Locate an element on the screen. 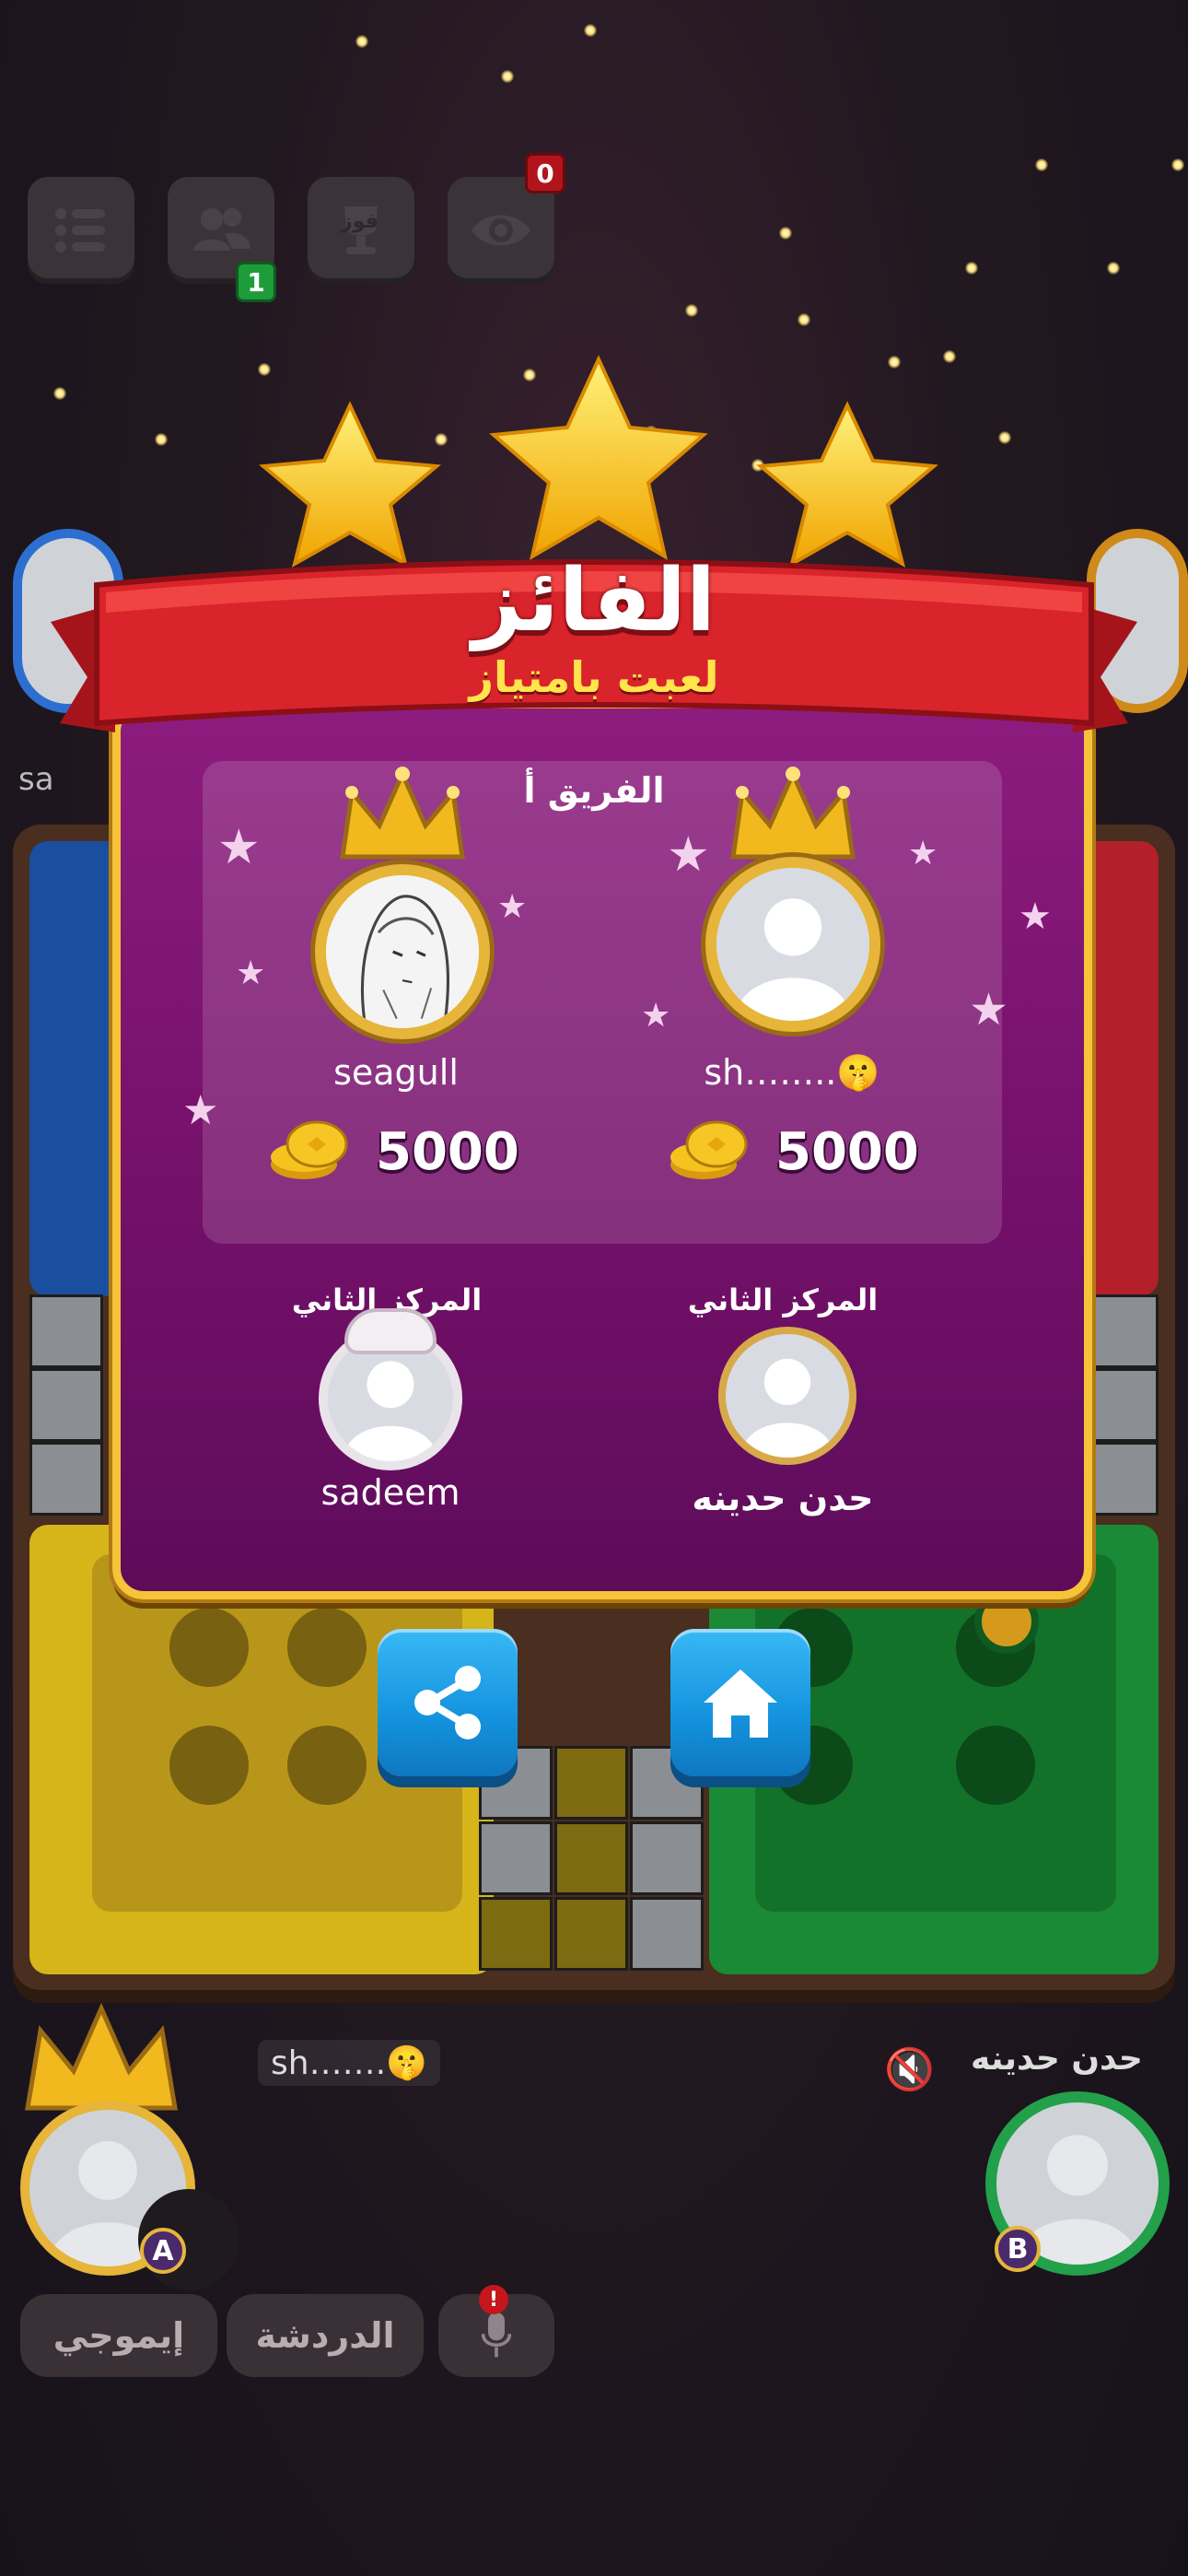 The width and height of the screenshot is (1188, 2576). chat-button: الدردشة is located at coordinates (325, 2335).